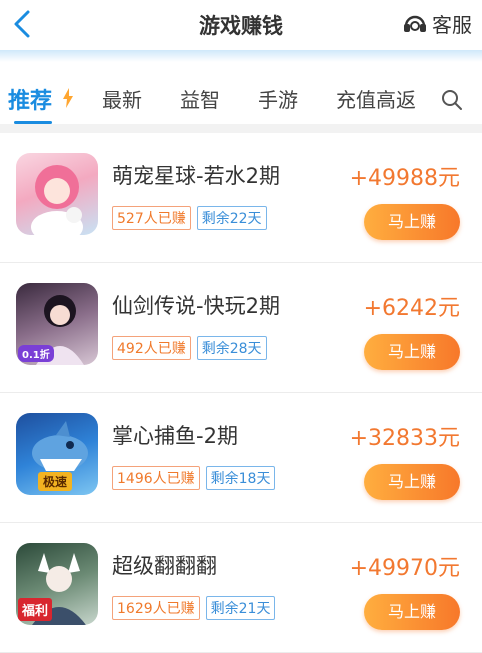  I want to click on game-thumbnail: 极速, so click(57, 454).